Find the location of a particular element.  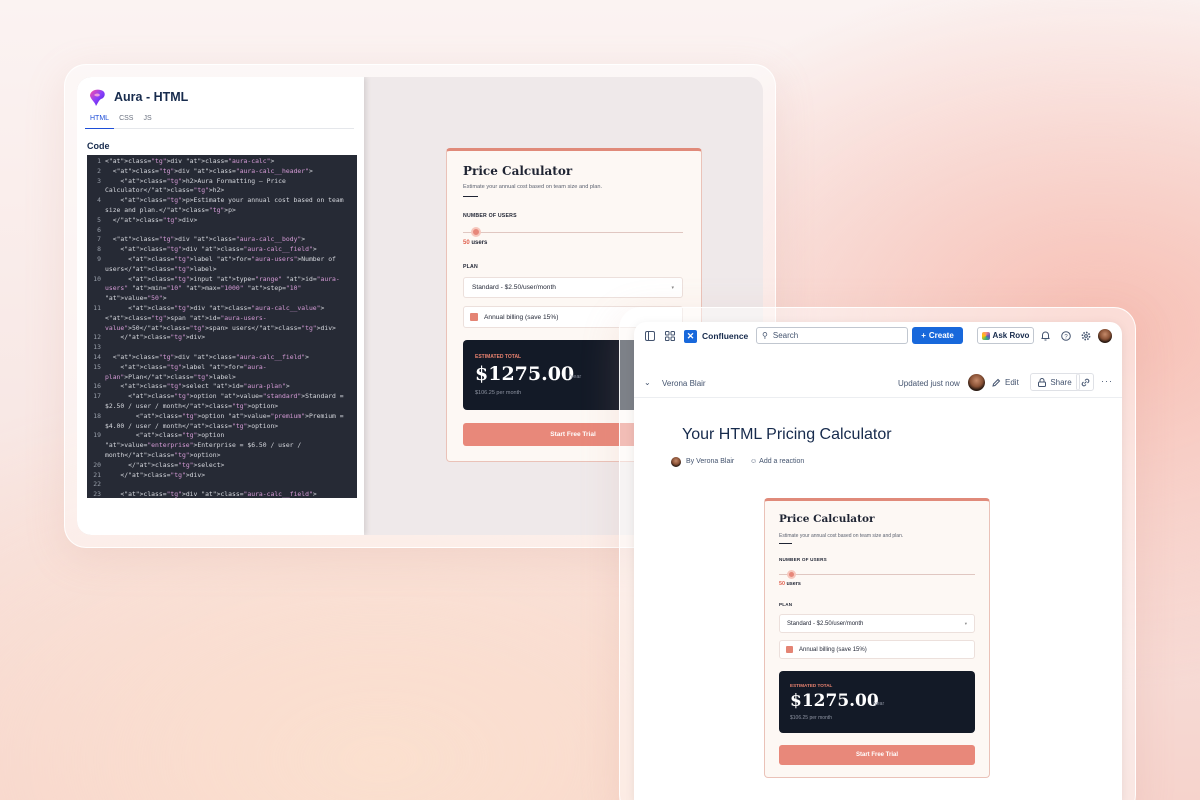

link-icon is located at coordinates (1085, 382).